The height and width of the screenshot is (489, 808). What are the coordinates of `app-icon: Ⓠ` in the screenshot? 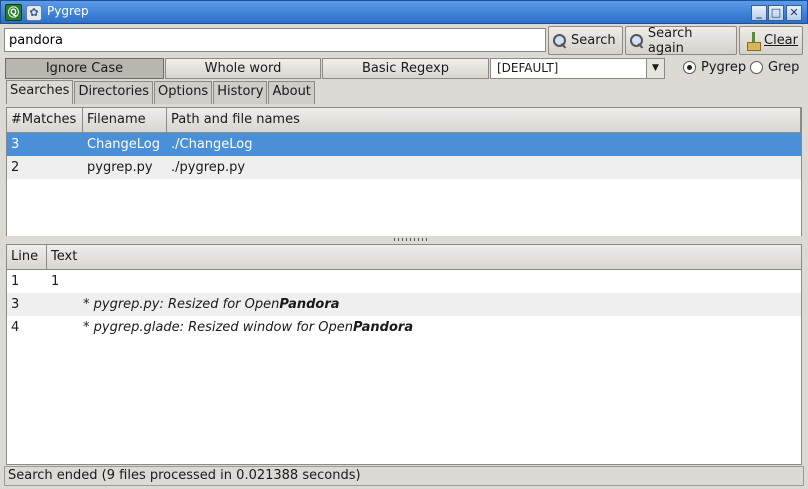 It's located at (13, 12).